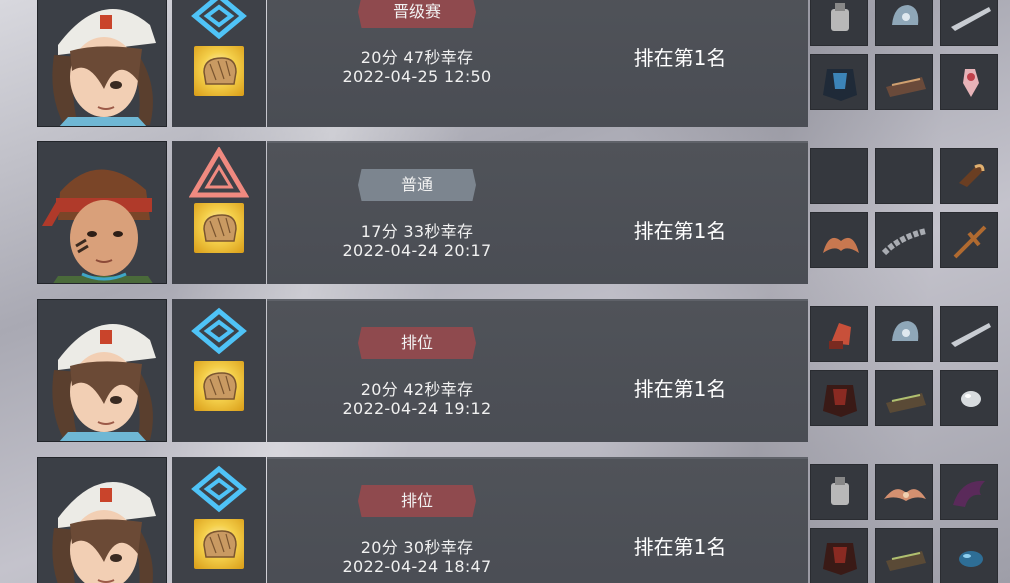 The image size is (1010, 583). I want to click on survival-time: 17分 33秒幸存, so click(417, 231).